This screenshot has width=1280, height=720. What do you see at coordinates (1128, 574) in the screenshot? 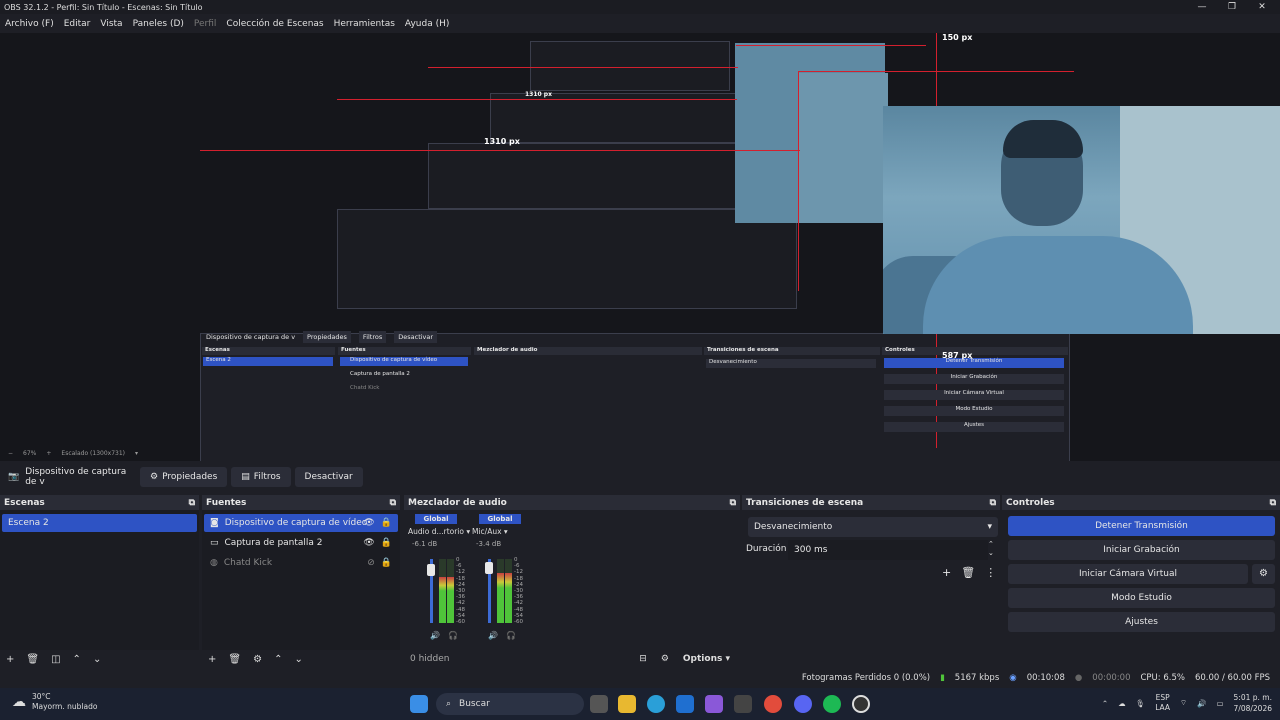
I see `virtual-camera-button: Iniciar Cámara Virtual` at bounding box center [1128, 574].